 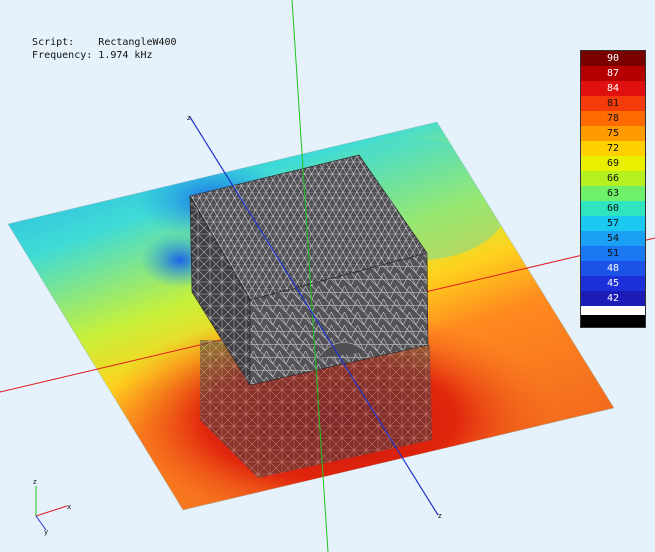 What do you see at coordinates (613, 268) in the screenshot?
I see `legend-entry: 48` at bounding box center [613, 268].